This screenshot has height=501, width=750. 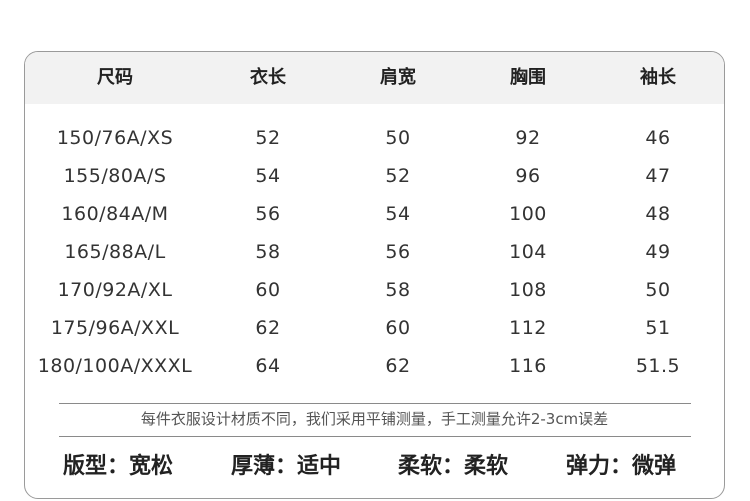 I want to click on cell-sleeve: 51.5, so click(x=658, y=366).